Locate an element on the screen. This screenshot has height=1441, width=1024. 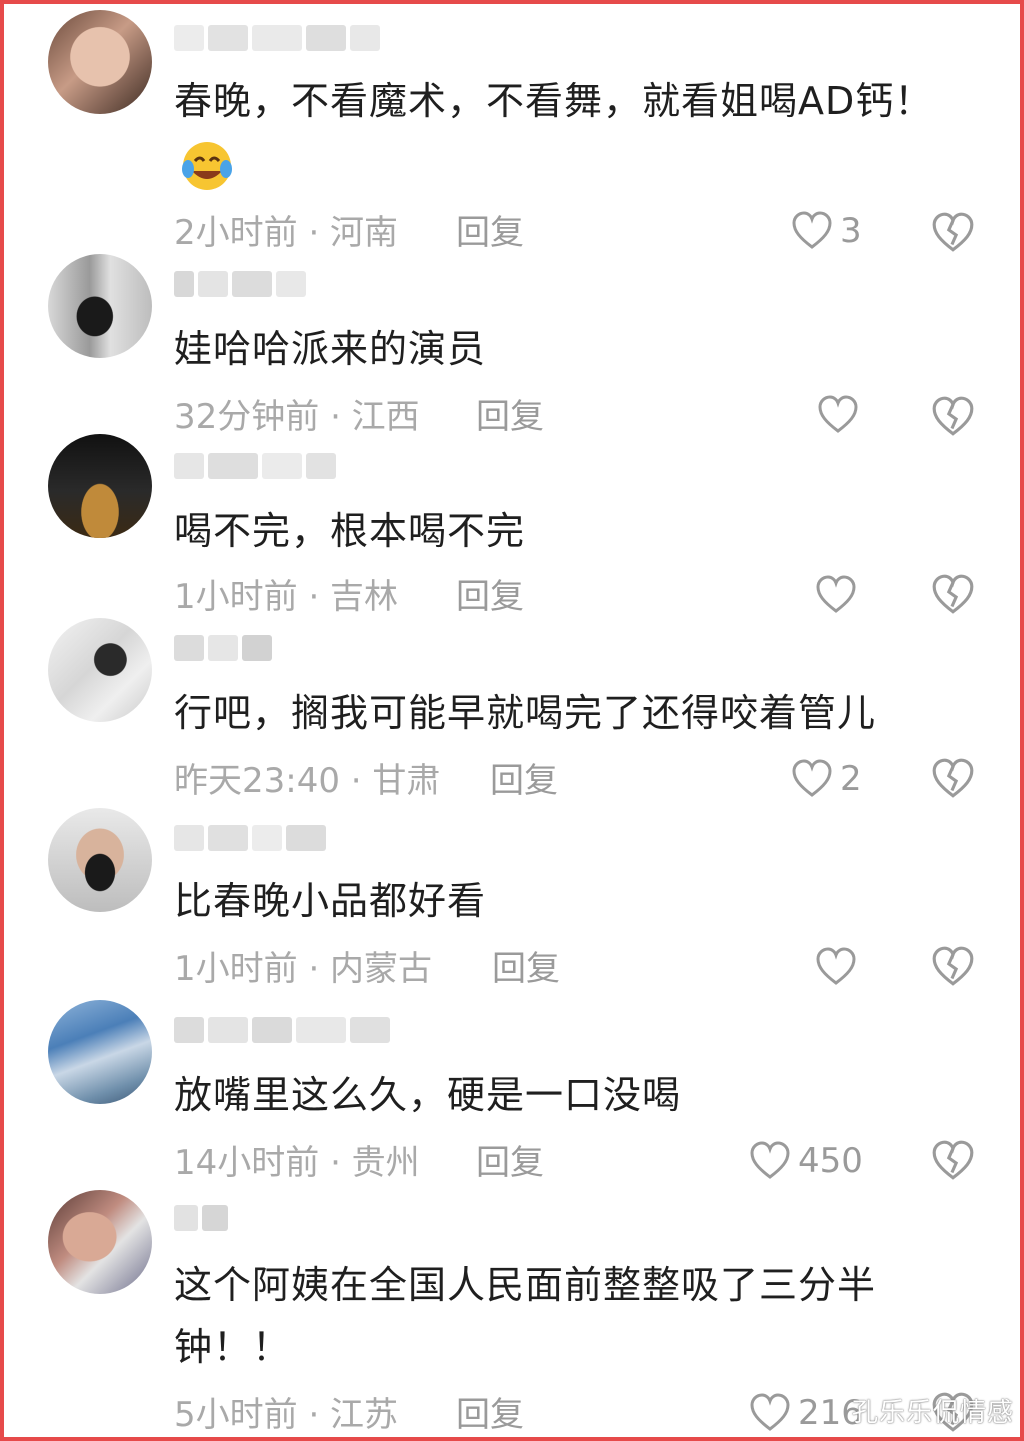
like-button: 3 is located at coordinates (826, 231).